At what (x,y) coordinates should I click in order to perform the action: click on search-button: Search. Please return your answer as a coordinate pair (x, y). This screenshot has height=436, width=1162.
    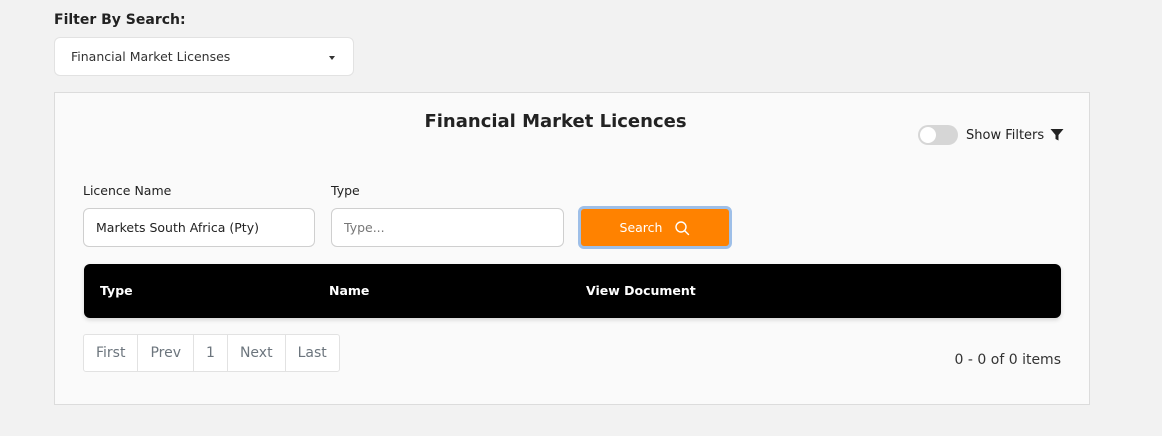
    Looking at the image, I should click on (655, 227).